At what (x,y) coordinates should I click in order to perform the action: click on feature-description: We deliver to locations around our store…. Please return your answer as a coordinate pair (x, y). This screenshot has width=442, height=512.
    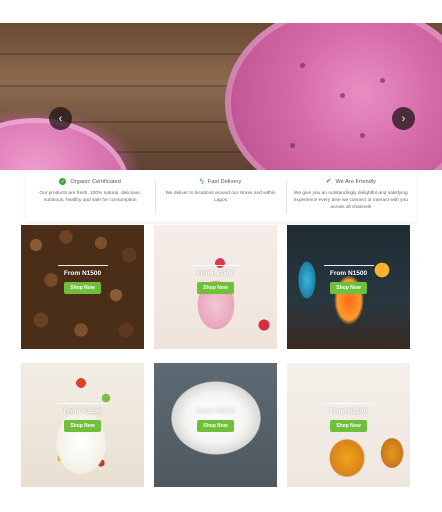
    Looking at the image, I should click on (220, 197).